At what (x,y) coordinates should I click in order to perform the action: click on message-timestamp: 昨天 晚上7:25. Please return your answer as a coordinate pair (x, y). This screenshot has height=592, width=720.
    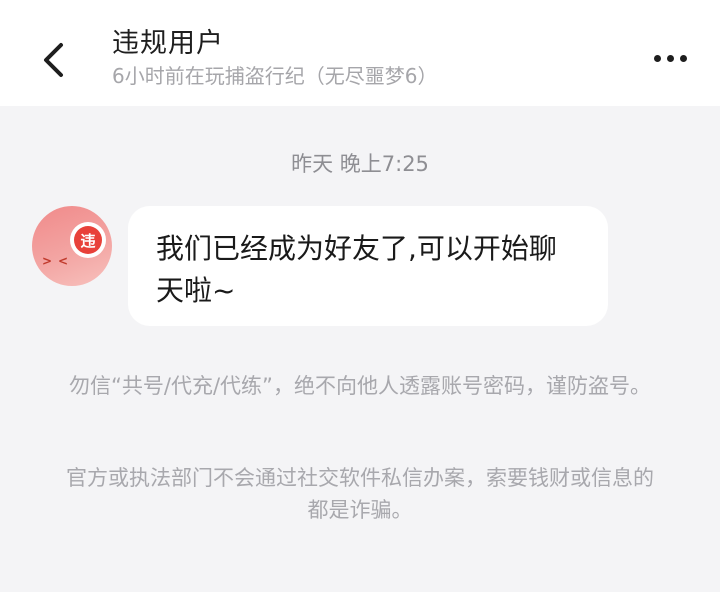
    Looking at the image, I should click on (360, 164).